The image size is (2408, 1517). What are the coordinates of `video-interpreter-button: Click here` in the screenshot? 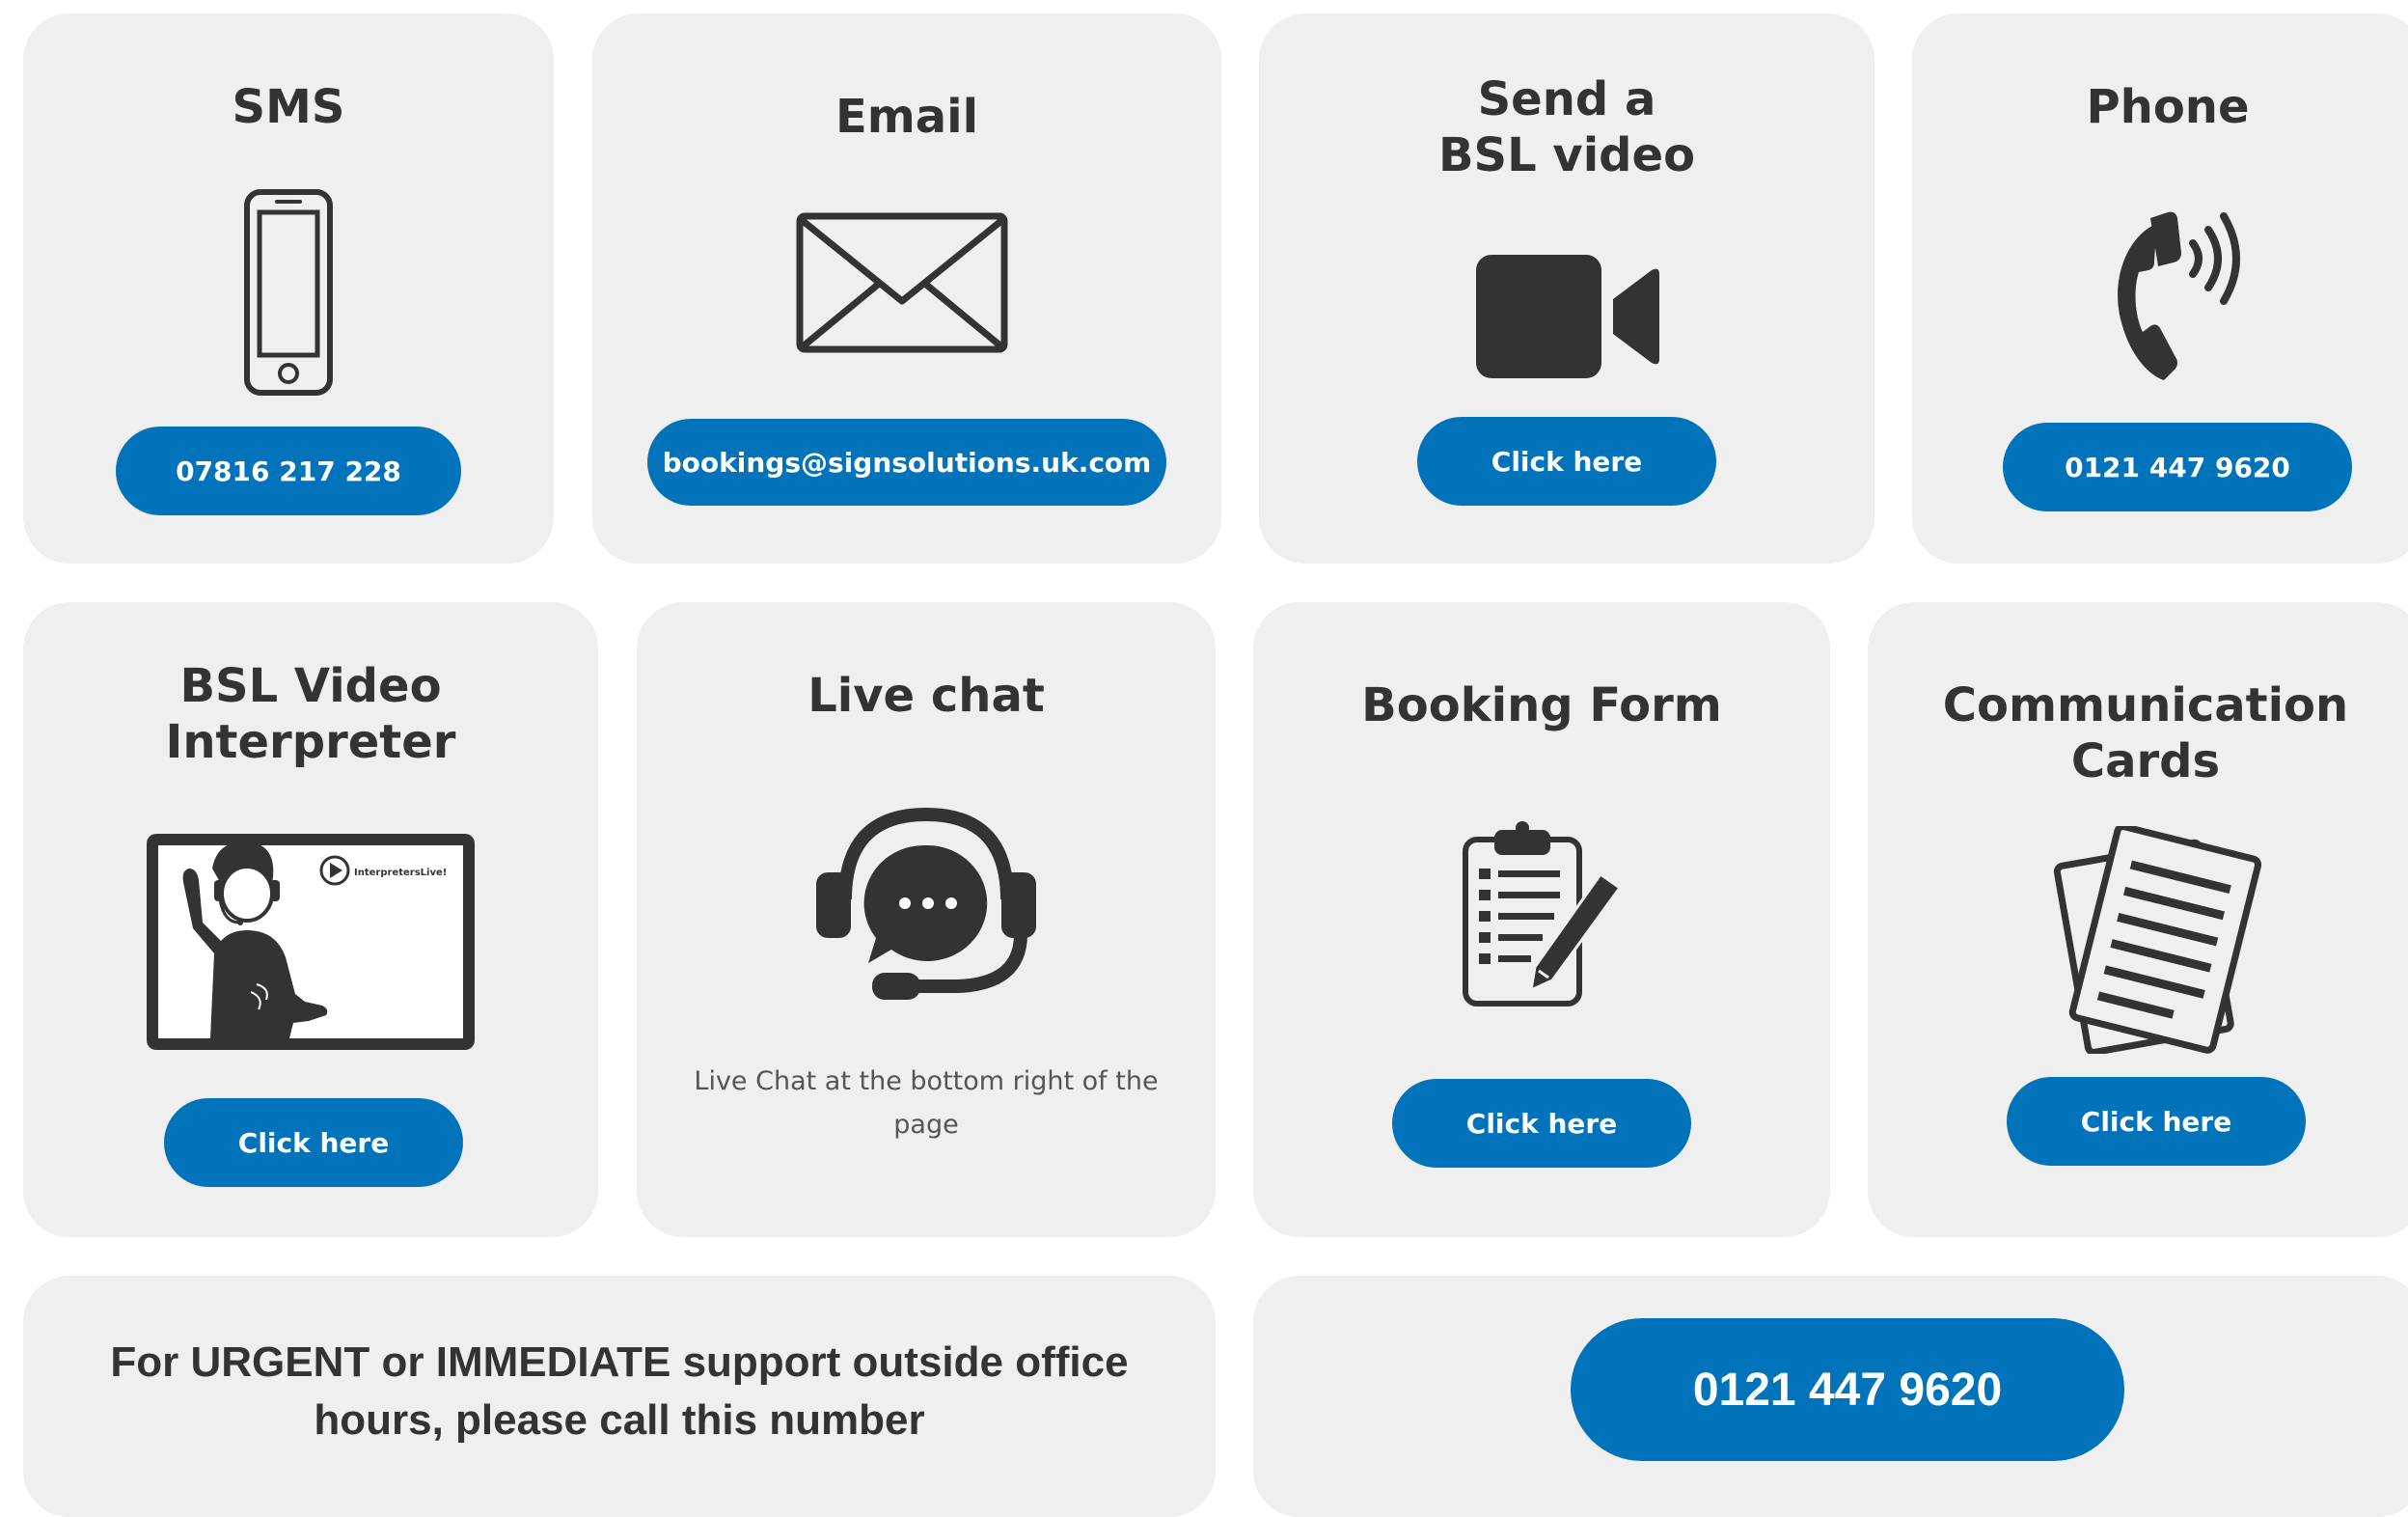 It's located at (313, 1142).